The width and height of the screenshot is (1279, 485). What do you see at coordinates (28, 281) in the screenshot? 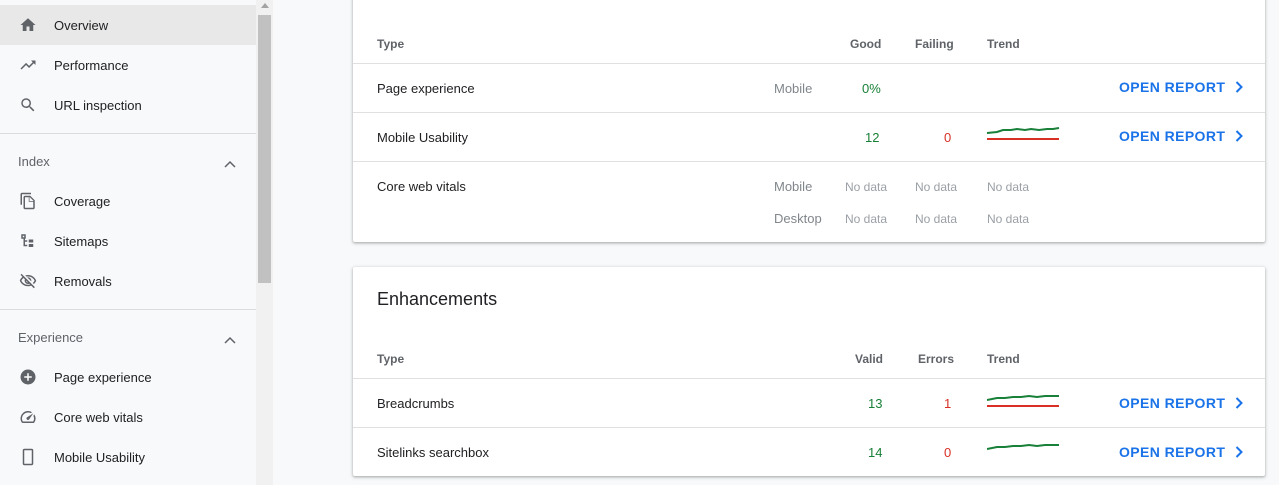
I see `visibility-off-icon` at bounding box center [28, 281].